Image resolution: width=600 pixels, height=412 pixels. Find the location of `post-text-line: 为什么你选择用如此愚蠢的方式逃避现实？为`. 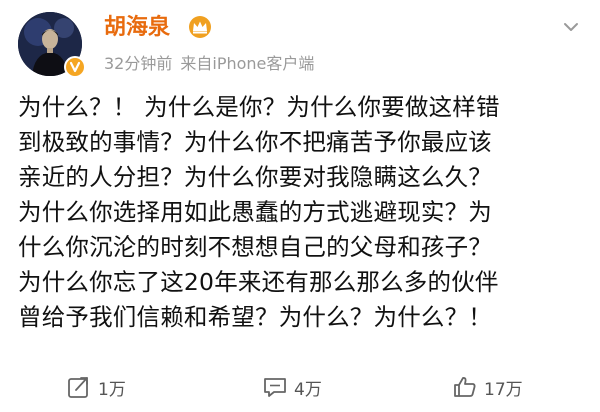

post-text-line: 为什么你选择用如此愚蠢的方式逃避现实？为 is located at coordinates (255, 212).